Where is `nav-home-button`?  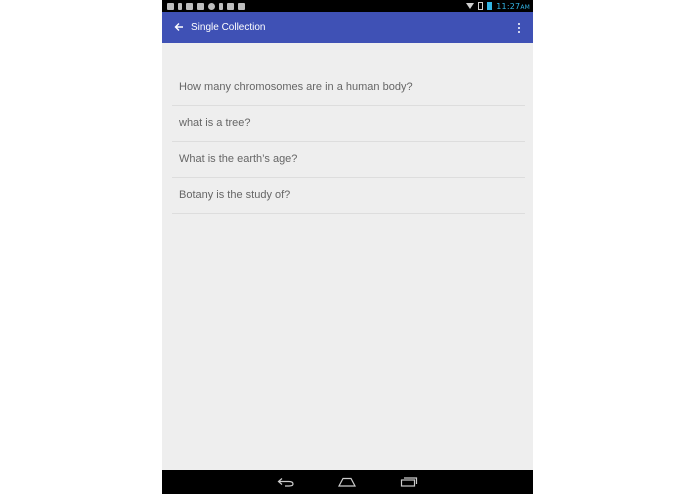
nav-home-button is located at coordinates (347, 482).